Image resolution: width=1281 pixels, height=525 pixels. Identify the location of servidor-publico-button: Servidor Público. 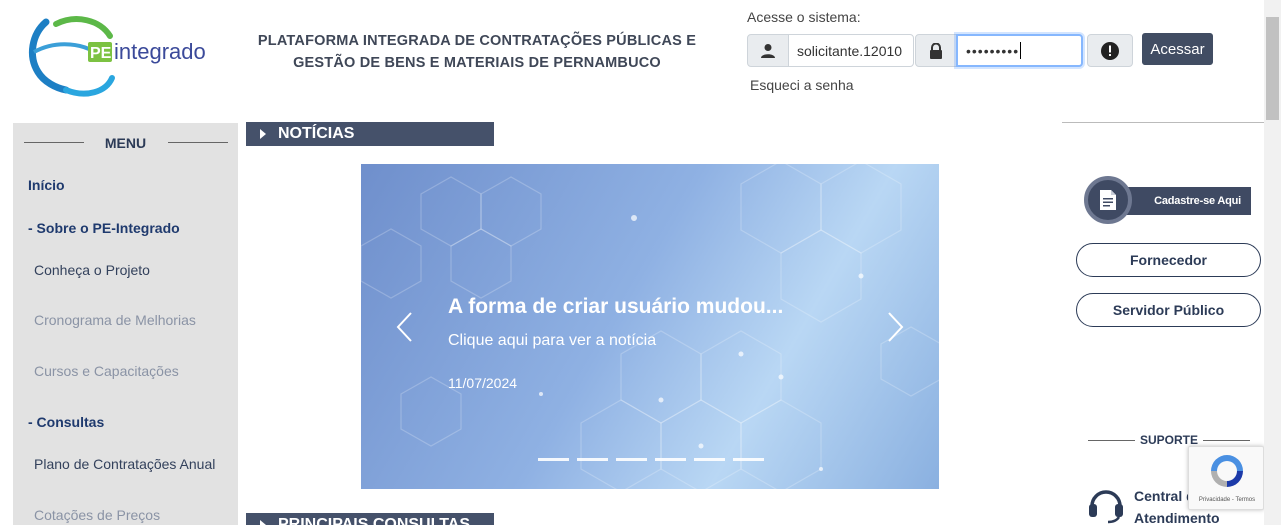
(1168, 310).